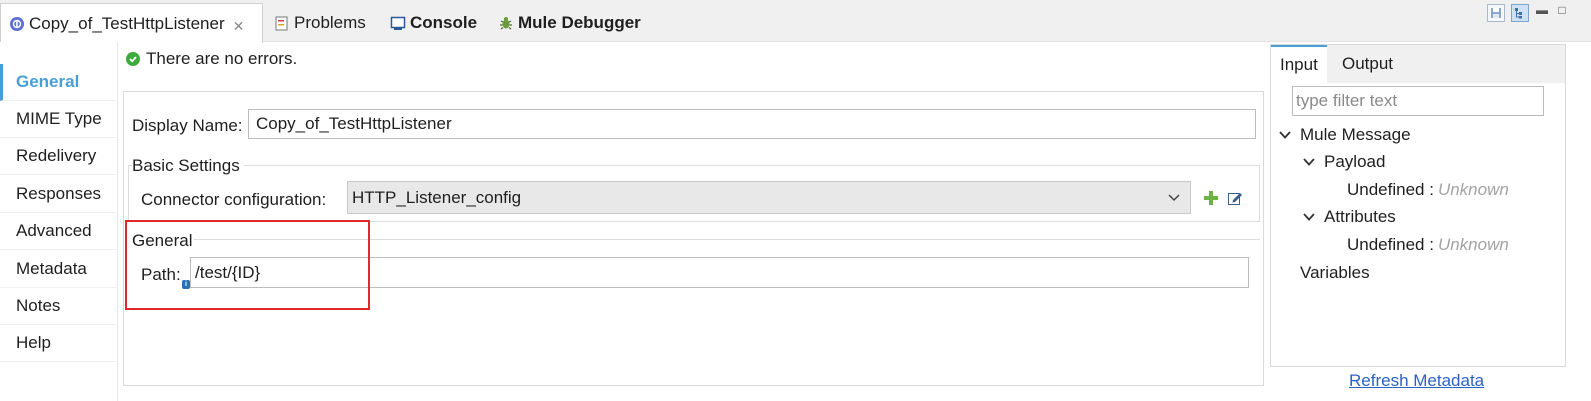  I want to click on tree-item-attributes: Attributes, so click(1349, 217).